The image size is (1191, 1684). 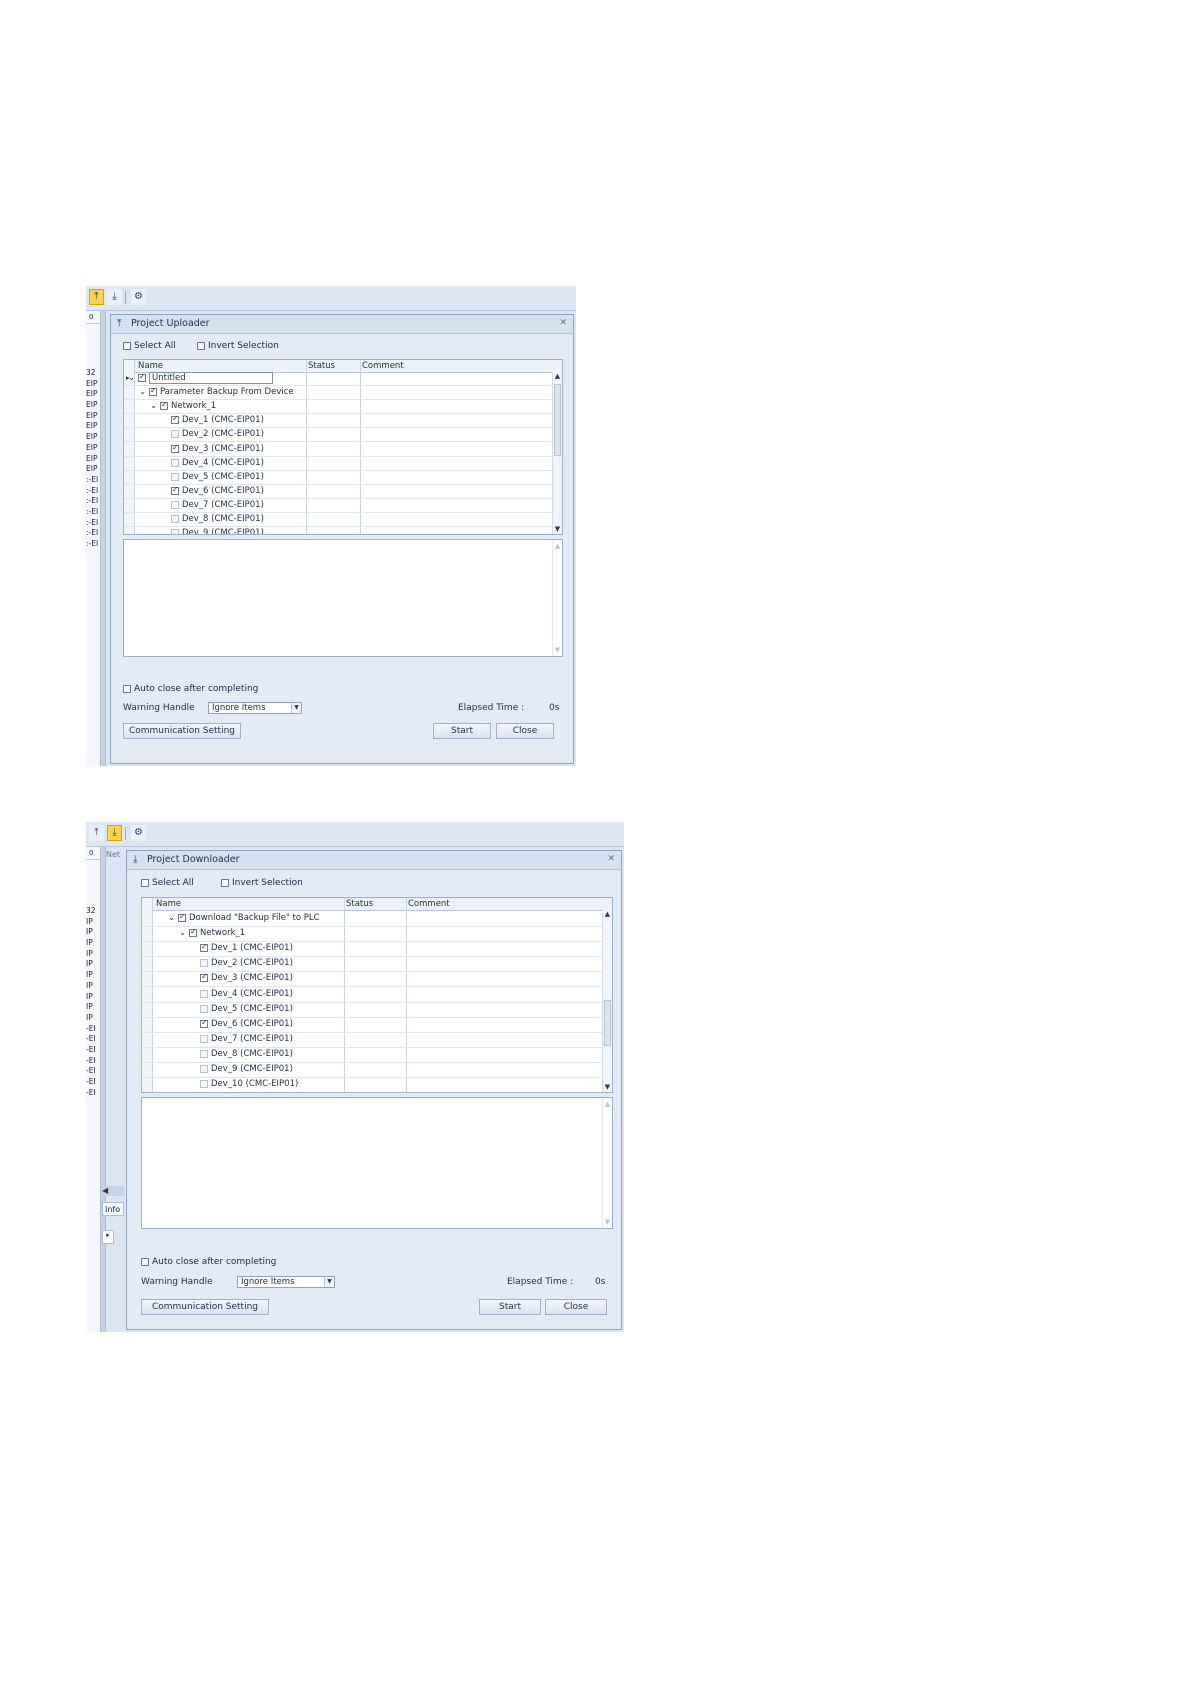 What do you see at coordinates (205, 1307) in the screenshot?
I see `communication-setting-button: Communication Setting` at bounding box center [205, 1307].